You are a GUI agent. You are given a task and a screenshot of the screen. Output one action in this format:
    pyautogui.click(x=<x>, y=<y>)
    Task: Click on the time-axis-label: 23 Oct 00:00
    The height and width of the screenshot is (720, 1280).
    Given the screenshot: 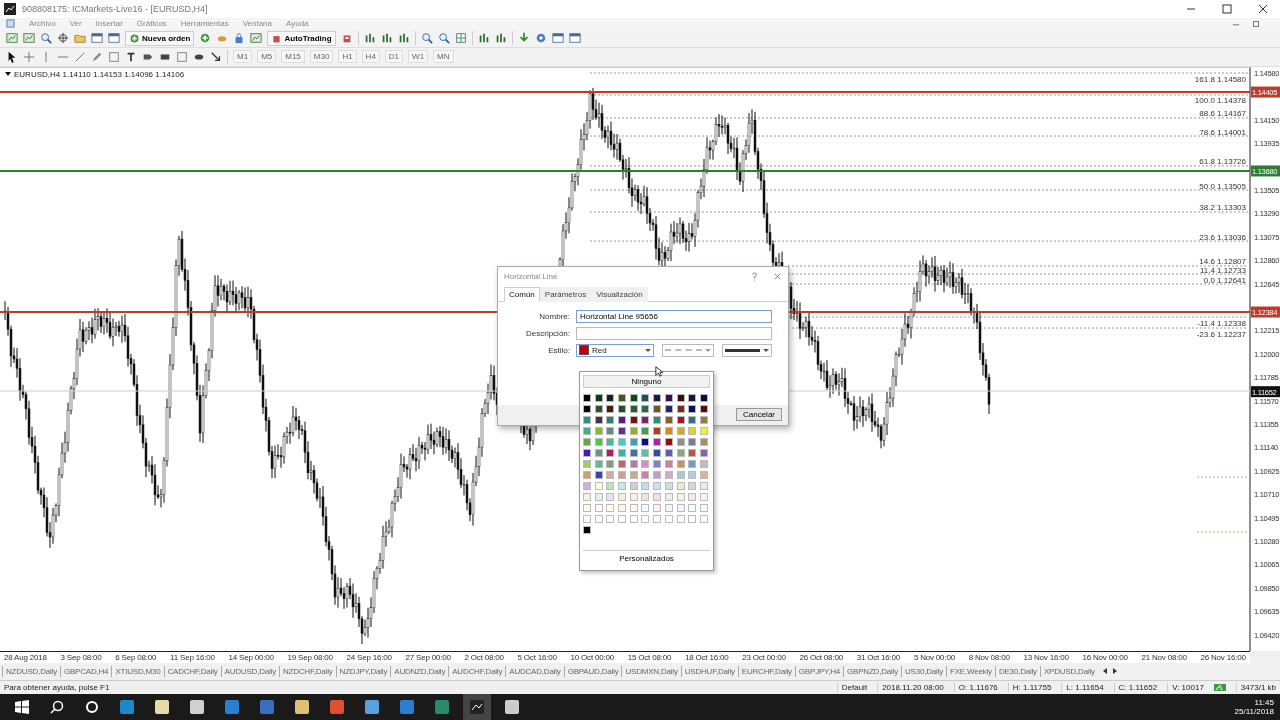 What is the action you would take?
    pyautogui.click(x=764, y=657)
    